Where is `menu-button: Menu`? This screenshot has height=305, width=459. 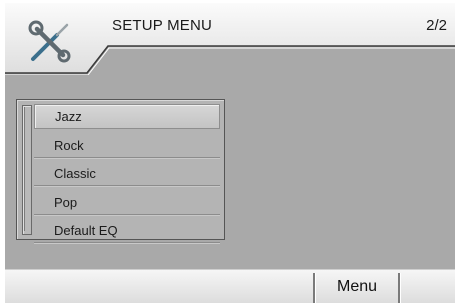
menu-button: Menu is located at coordinates (357, 286).